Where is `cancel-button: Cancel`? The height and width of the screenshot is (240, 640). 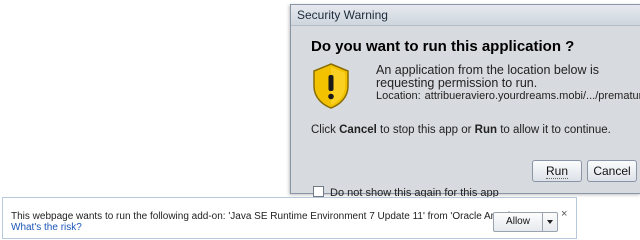
cancel-button: Cancel is located at coordinates (612, 171).